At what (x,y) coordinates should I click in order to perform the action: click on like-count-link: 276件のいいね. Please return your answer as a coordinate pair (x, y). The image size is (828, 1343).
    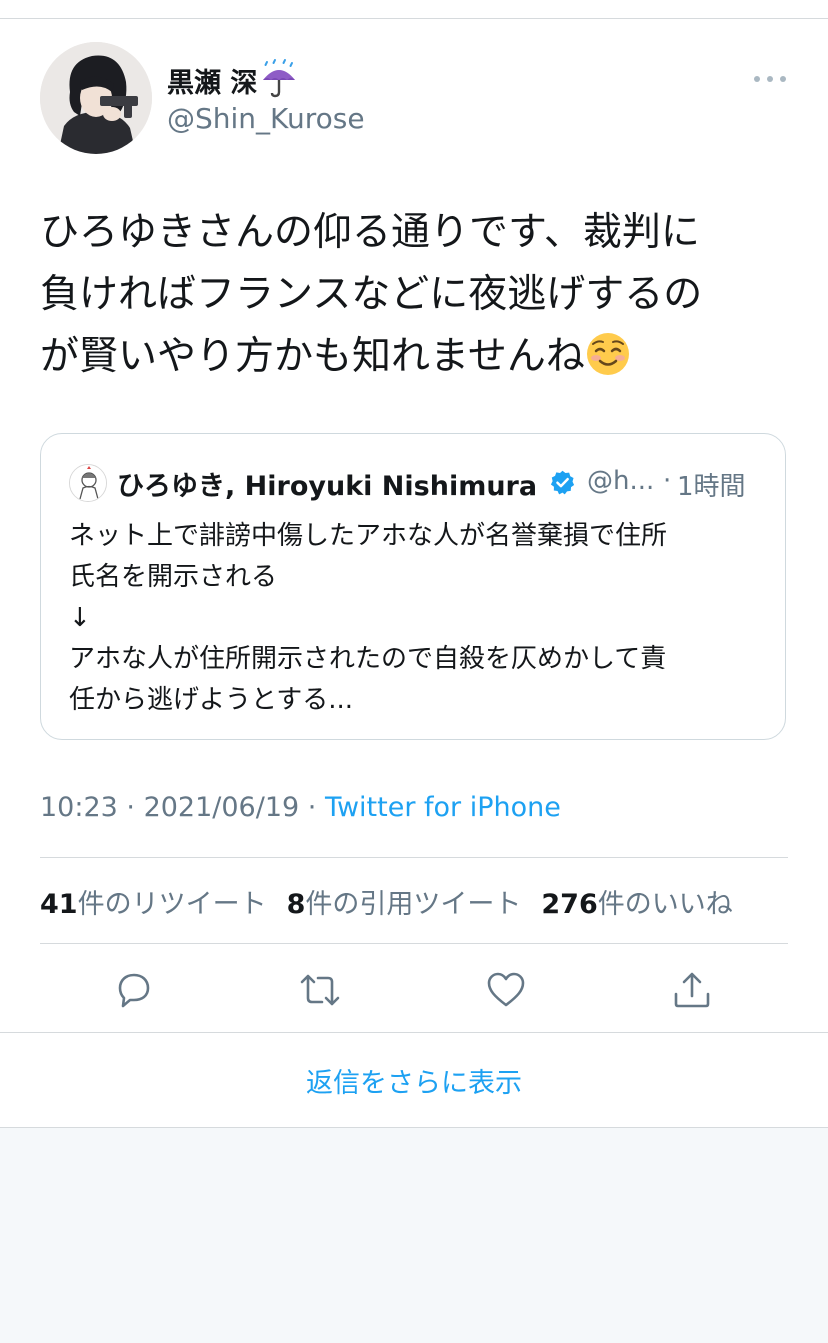
    Looking at the image, I should click on (636, 904).